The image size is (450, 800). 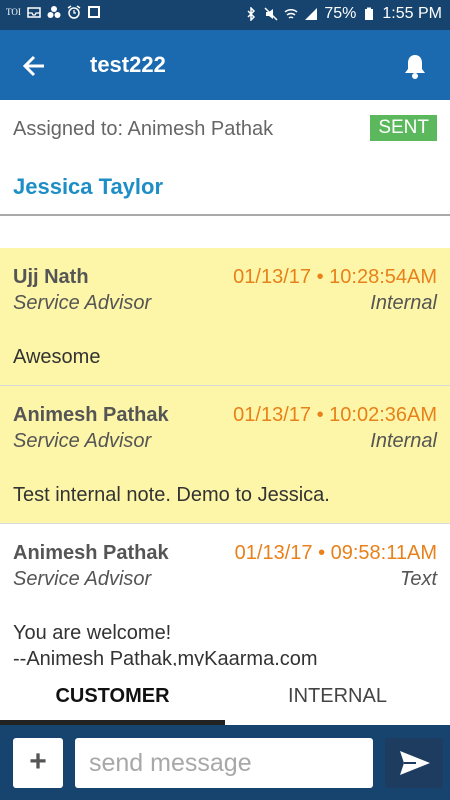 What do you see at coordinates (335, 277) in the screenshot?
I see `message-timestamp: 01/13/17 • 10:28:54AM` at bounding box center [335, 277].